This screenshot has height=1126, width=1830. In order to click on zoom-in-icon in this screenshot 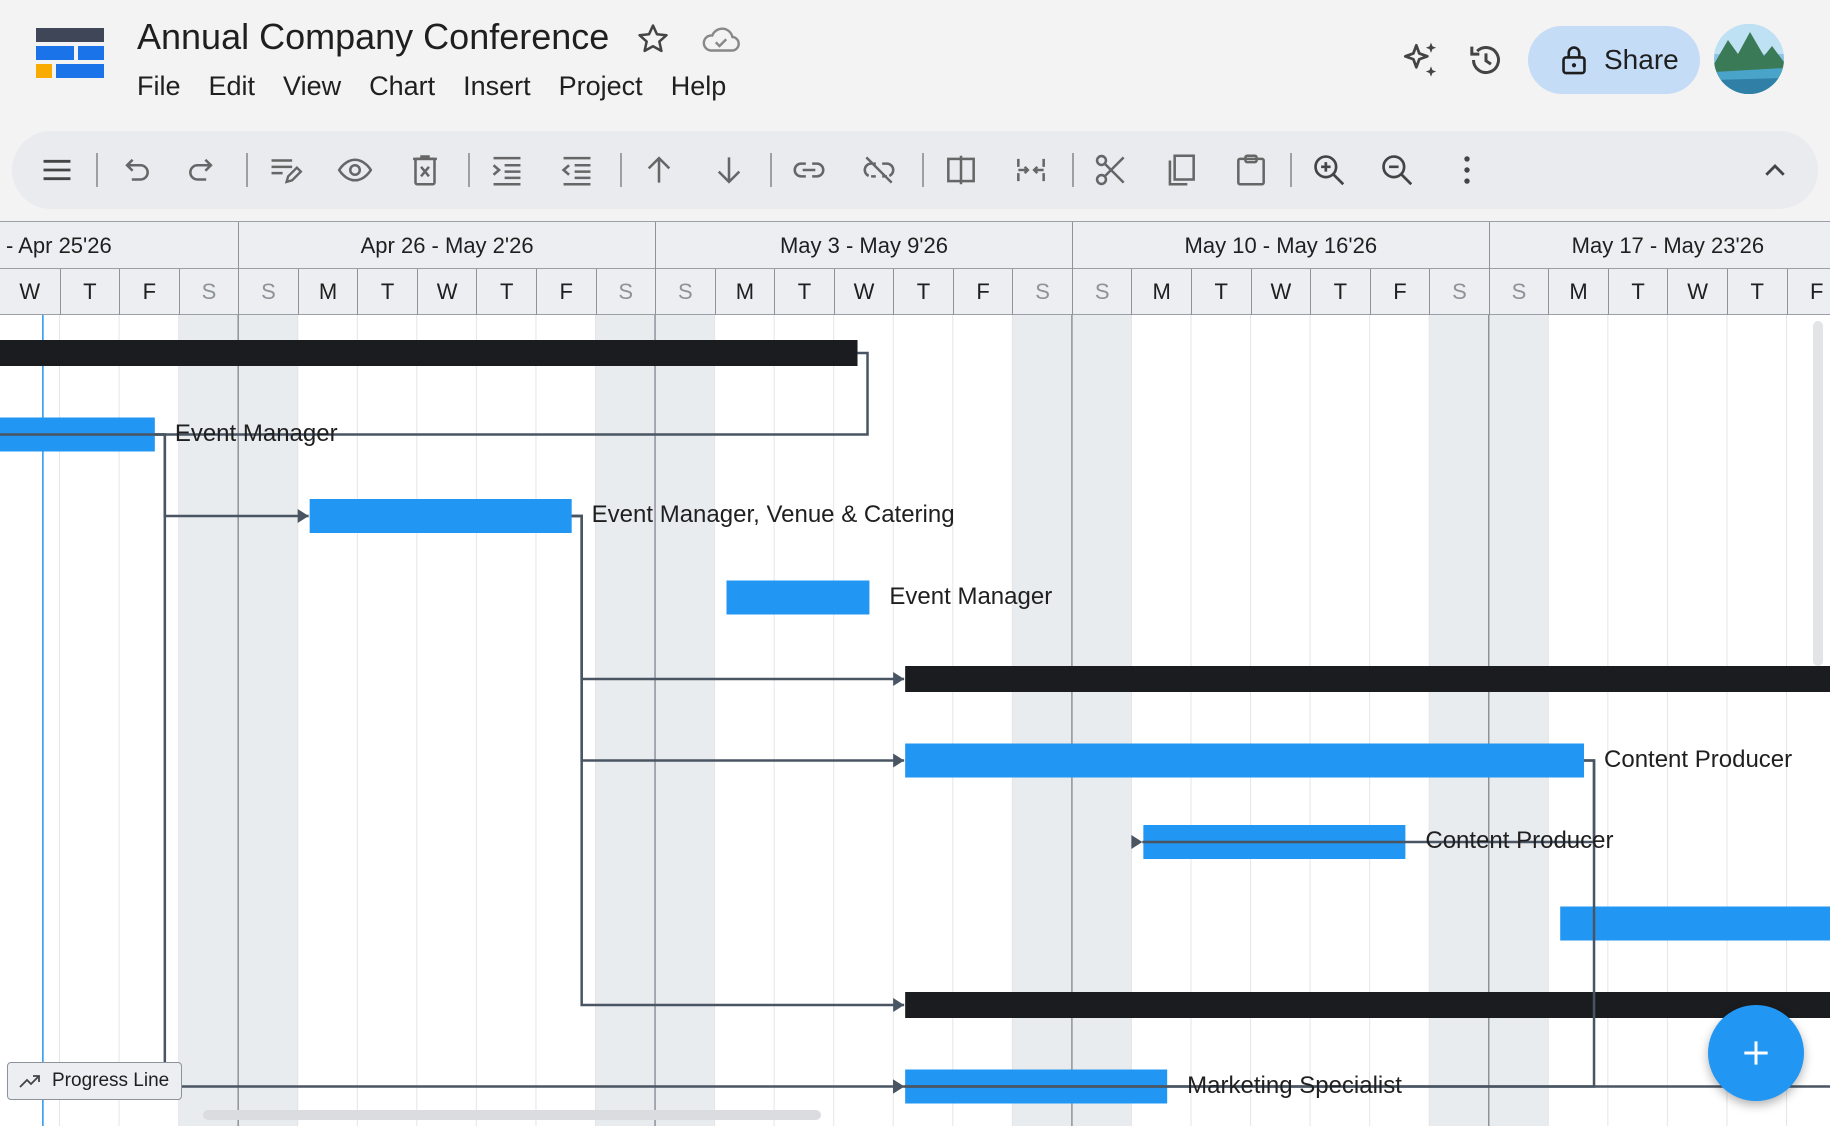, I will do `click(1329, 170)`.